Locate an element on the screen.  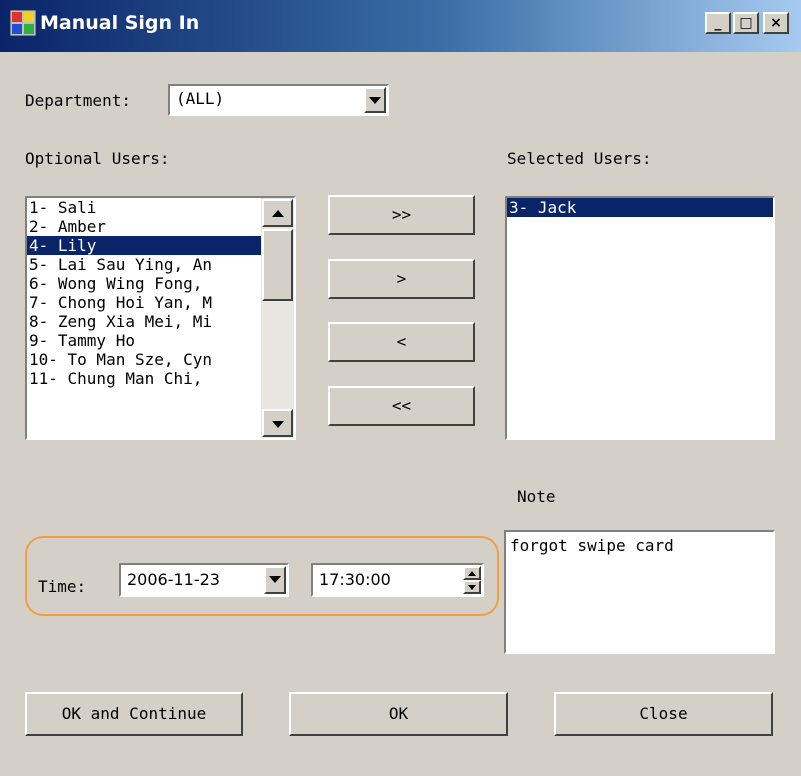
list-item: 5- Lai Sau Ying, An is located at coordinates (144, 264).